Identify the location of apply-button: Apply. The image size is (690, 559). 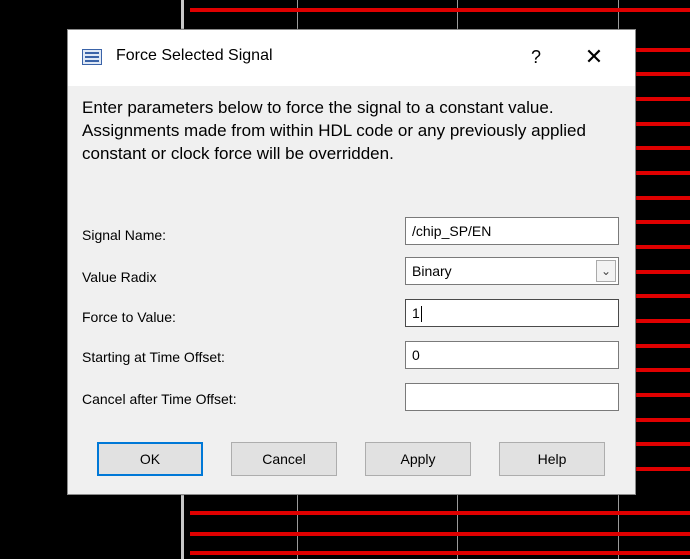
(418, 459).